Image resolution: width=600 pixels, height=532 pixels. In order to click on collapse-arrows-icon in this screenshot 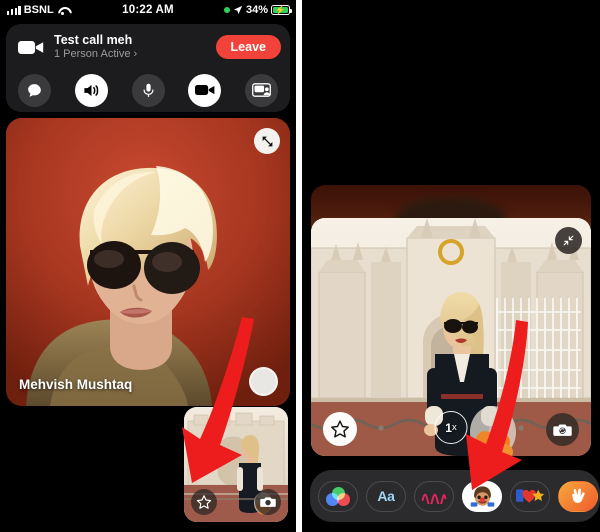, I will do `click(568, 240)`.